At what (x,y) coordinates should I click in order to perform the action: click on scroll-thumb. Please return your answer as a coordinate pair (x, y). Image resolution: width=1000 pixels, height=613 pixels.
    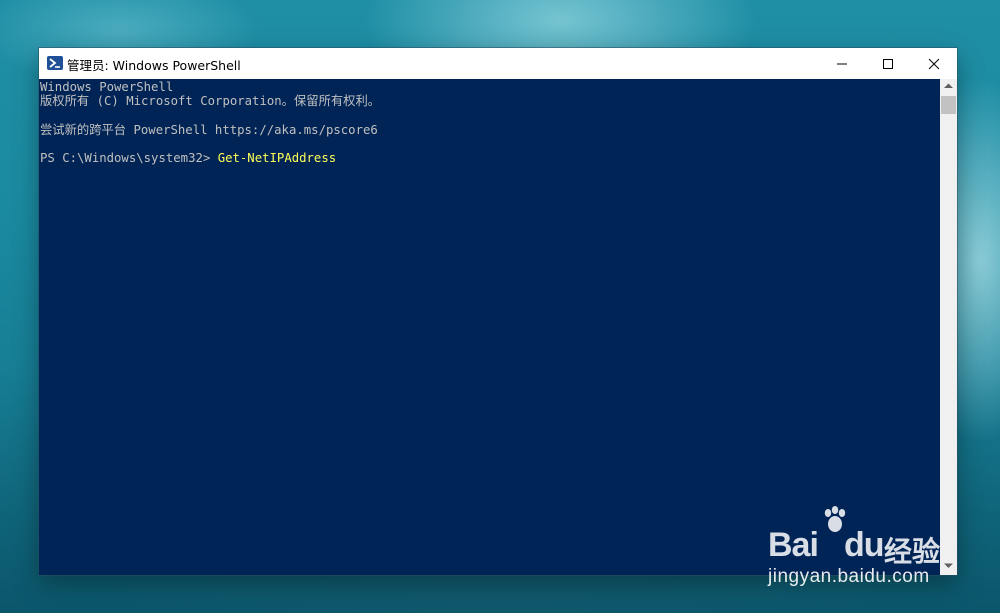
    Looking at the image, I should click on (948, 105).